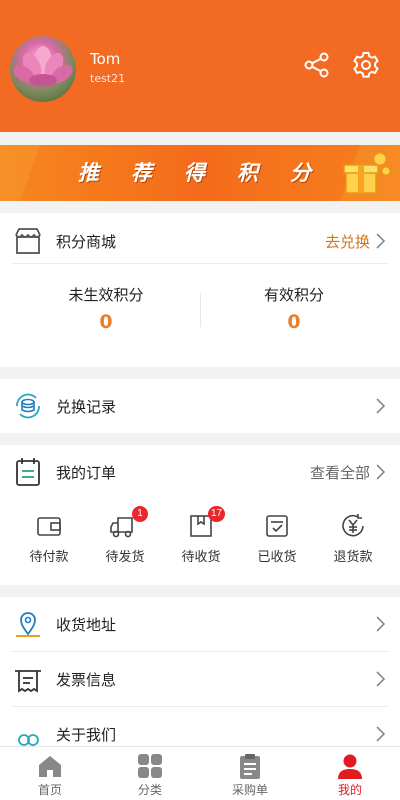 Image resolution: width=400 pixels, height=800 pixels. What do you see at coordinates (28, 472) in the screenshot?
I see `calendar-list-icon` at bounding box center [28, 472].